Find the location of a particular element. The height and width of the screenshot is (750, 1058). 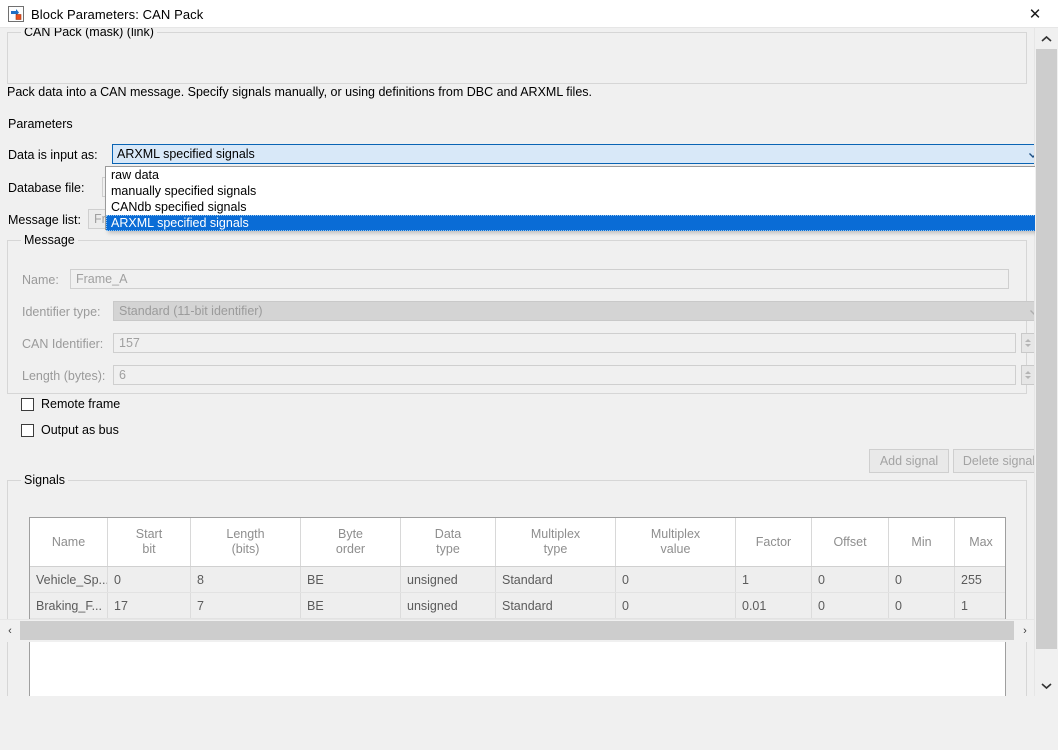

signals-column-header: Length (bits) is located at coordinates (246, 542).